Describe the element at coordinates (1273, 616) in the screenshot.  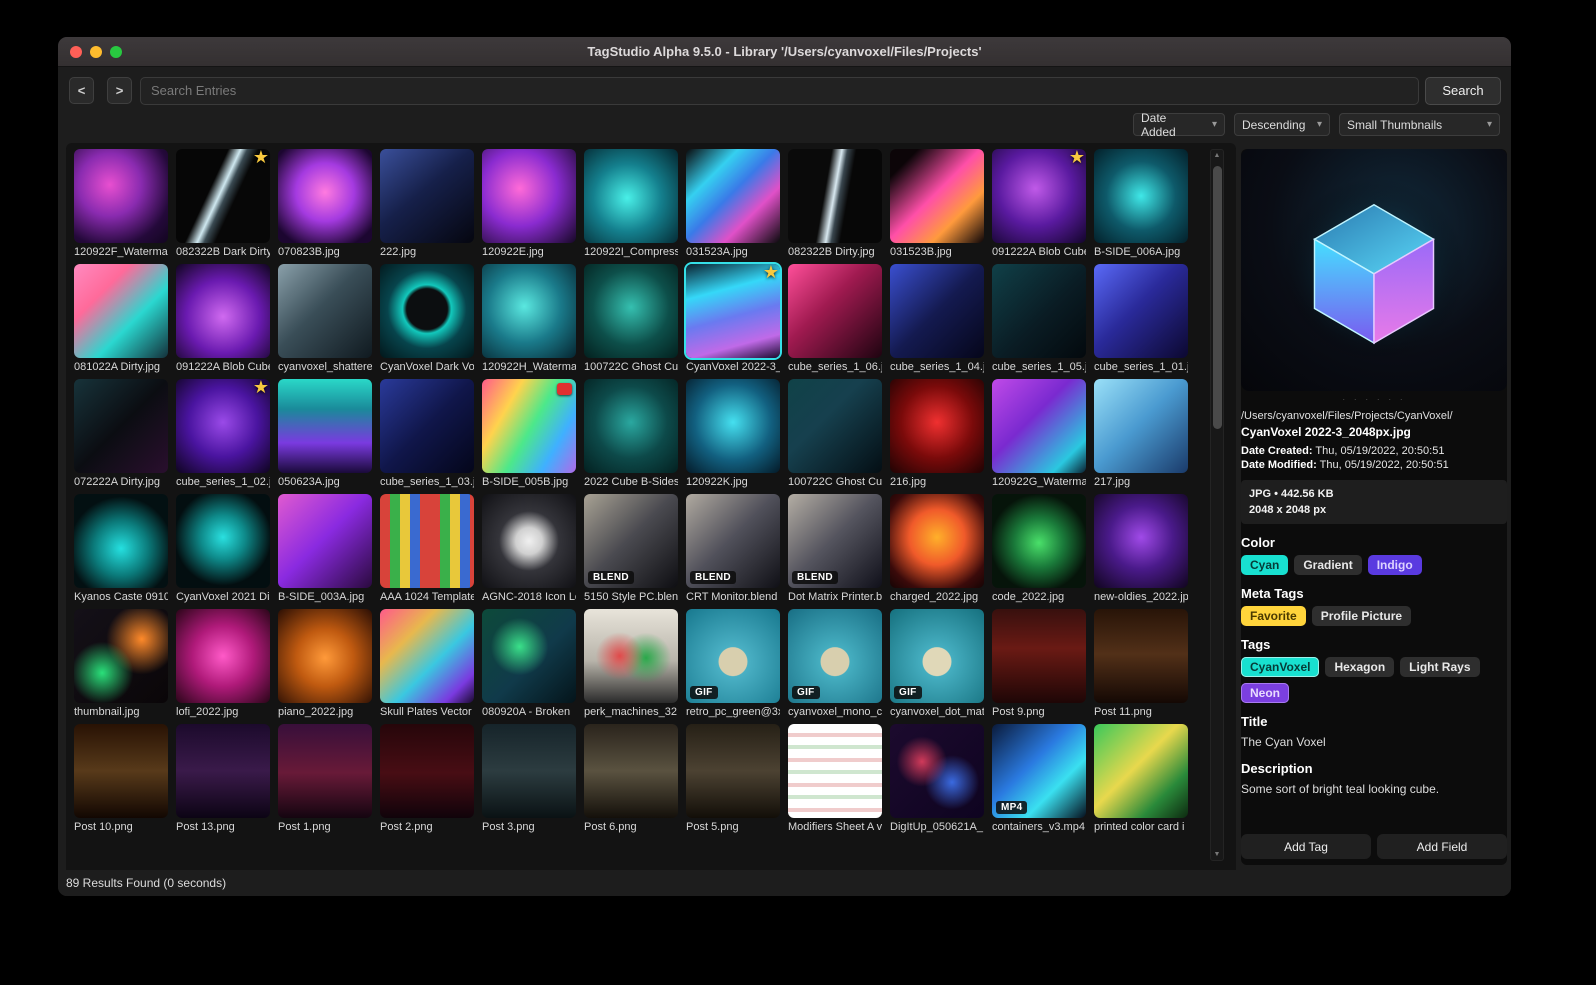
I see `tag-pill: Favorite` at that location.